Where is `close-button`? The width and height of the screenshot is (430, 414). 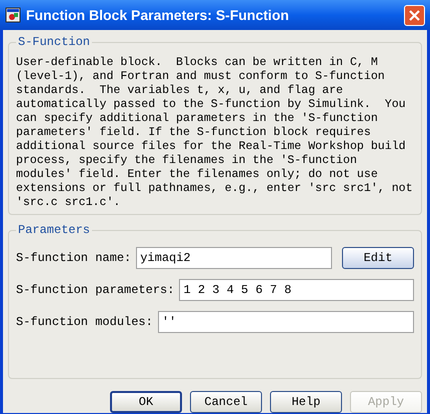 close-button is located at coordinates (414, 15).